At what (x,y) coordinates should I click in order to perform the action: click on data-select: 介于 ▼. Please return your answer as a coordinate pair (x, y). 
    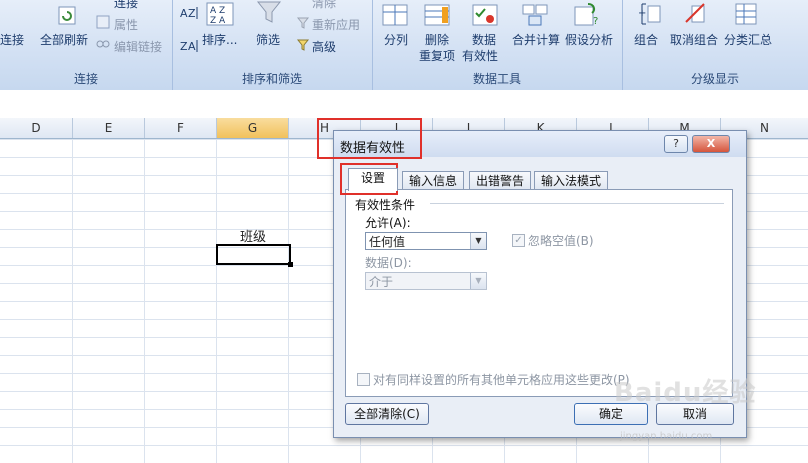
    Looking at the image, I should click on (426, 281).